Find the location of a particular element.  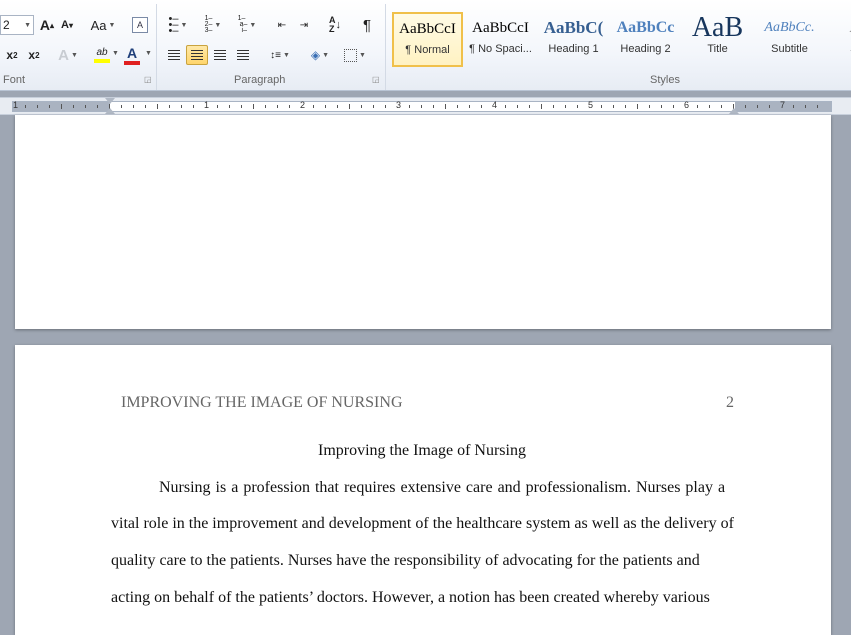

style-subtitle: AaBbCc. Subtitle is located at coordinates (789, 39).